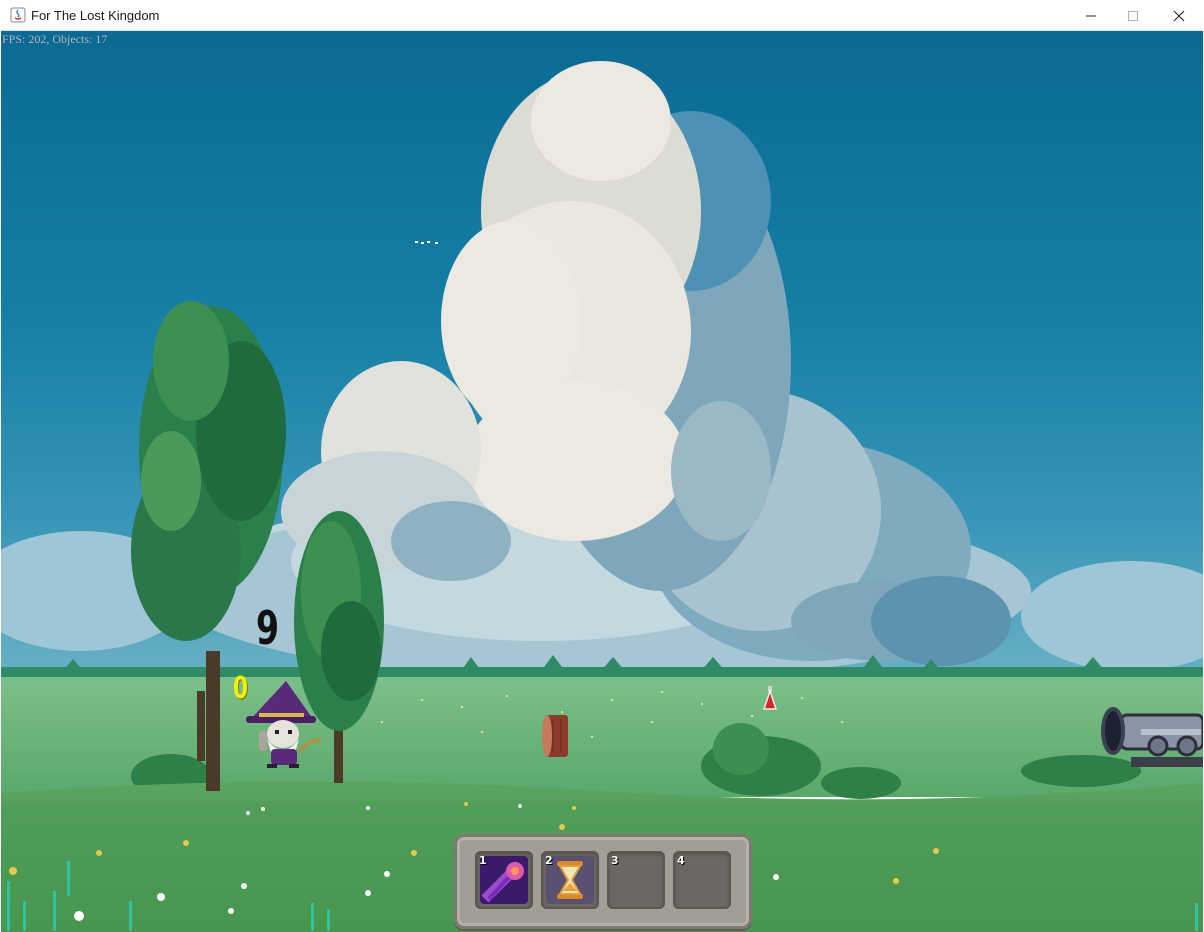 The image size is (1204, 932). I want to click on fps-counter: FPS: 202, Objects: 17, so click(55, 39).